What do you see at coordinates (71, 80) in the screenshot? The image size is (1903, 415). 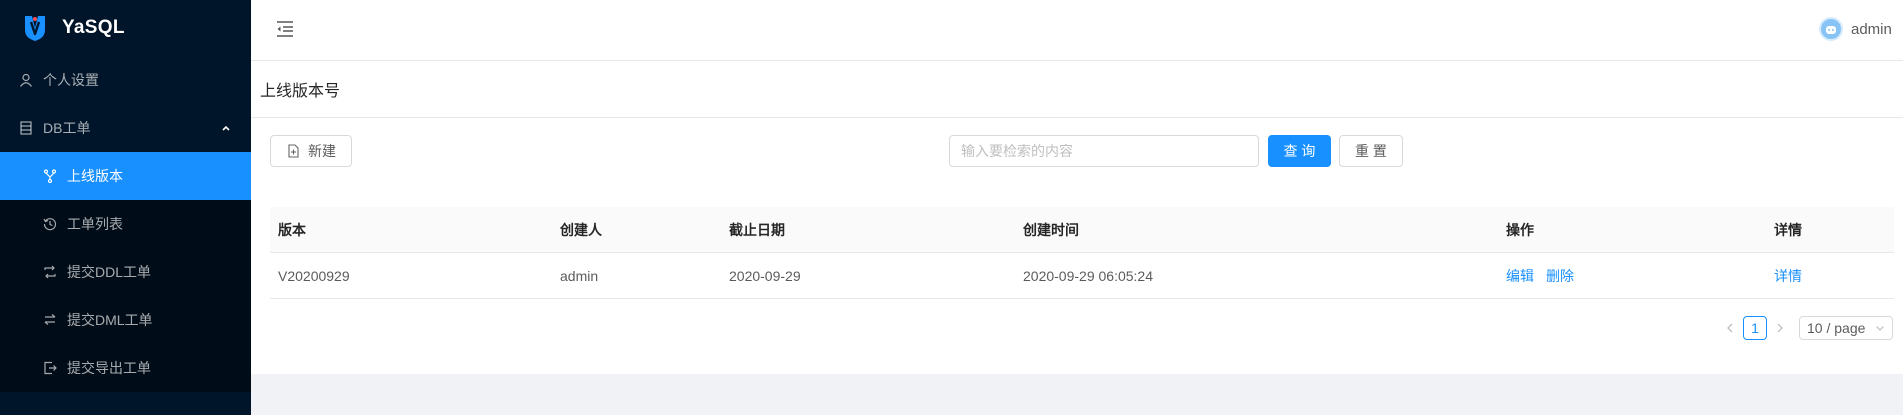 I see `sidebar-item-label: 个人设置` at bounding box center [71, 80].